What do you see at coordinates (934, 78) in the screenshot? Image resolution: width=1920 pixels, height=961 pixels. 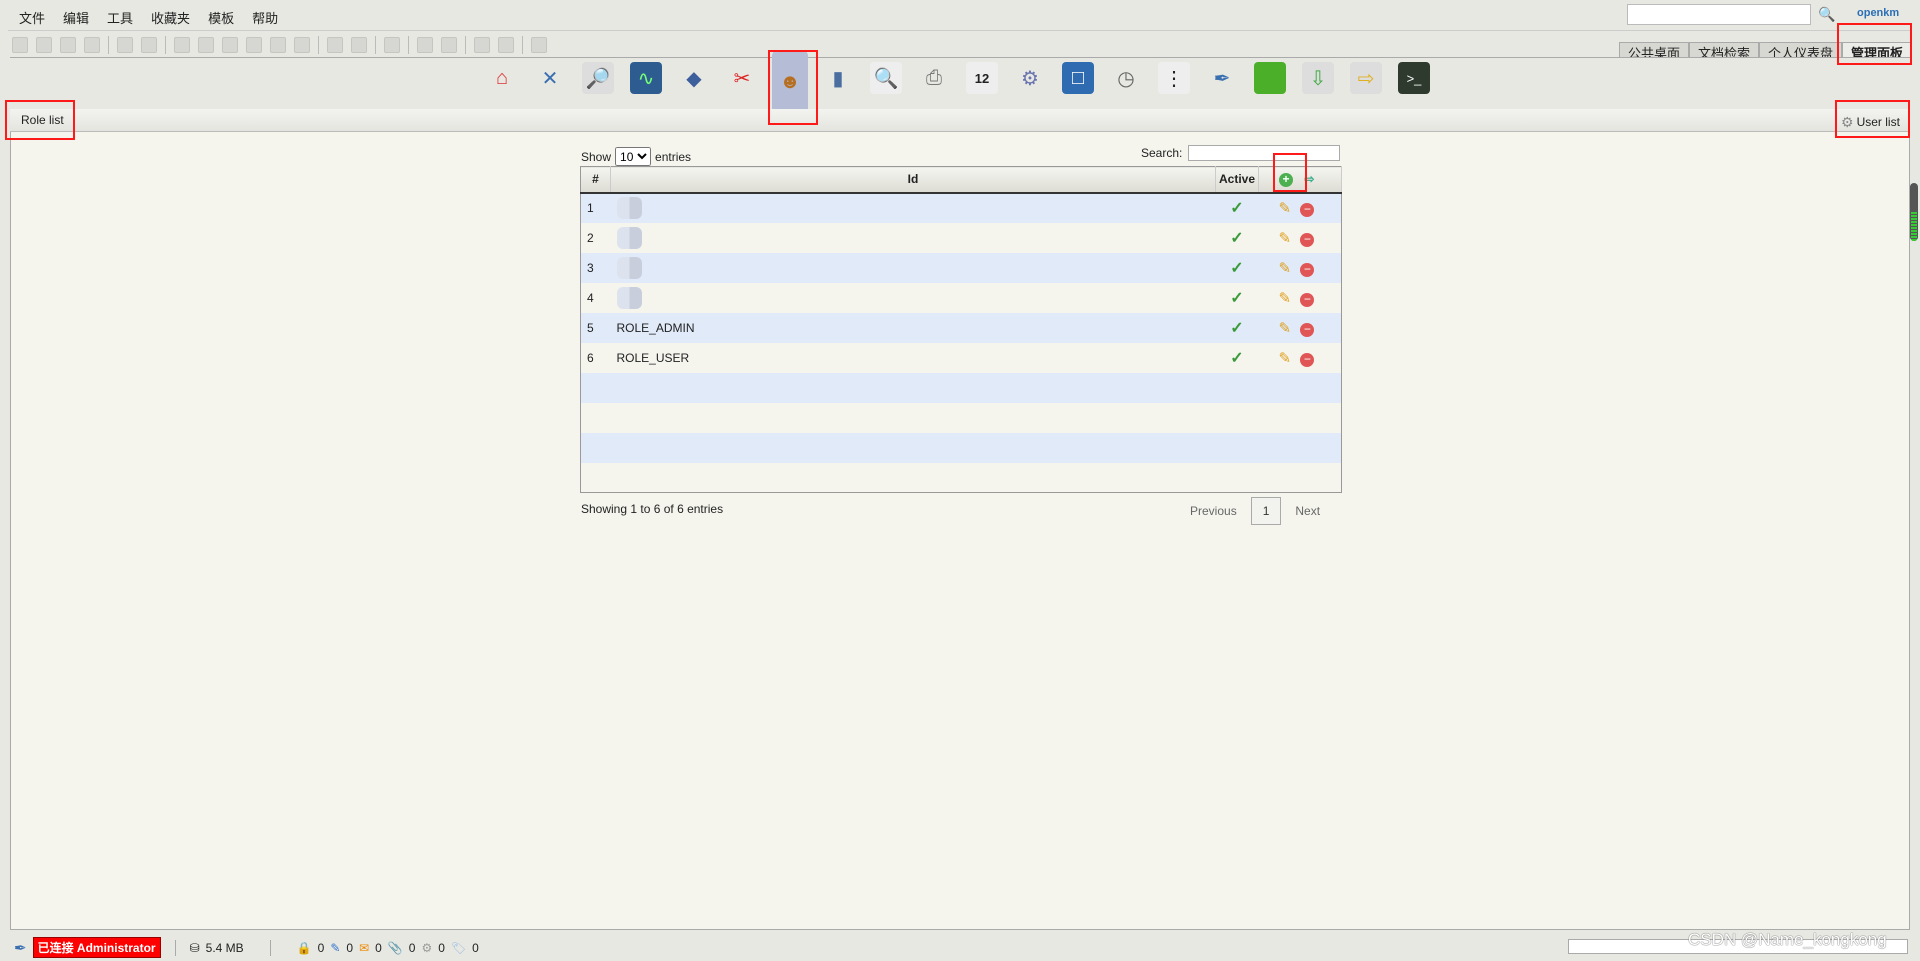 I see `printer-icon: ⎙` at bounding box center [934, 78].